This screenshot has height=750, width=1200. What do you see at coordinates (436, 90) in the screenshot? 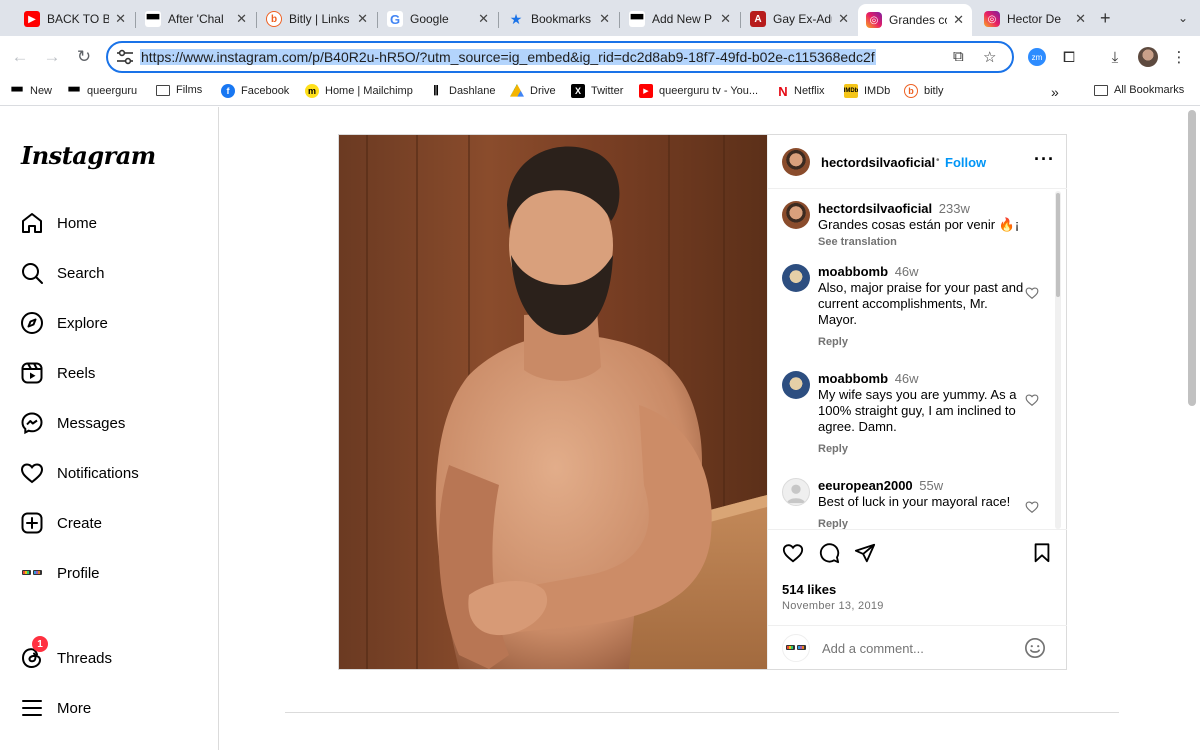
I see `dashlane-icon: ⫼` at bounding box center [436, 90].